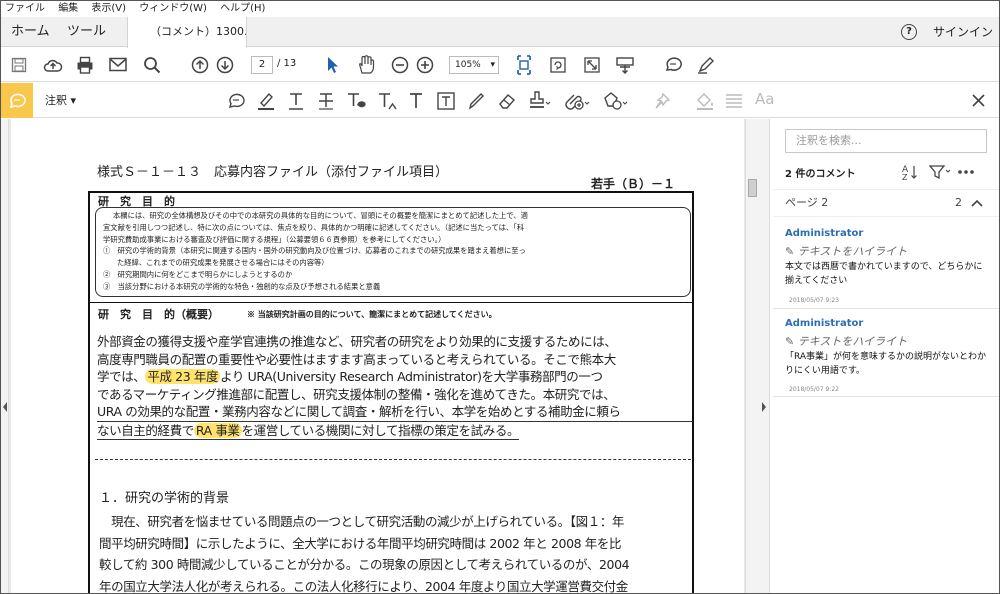 The image size is (1000, 594). I want to click on comment-body: 本文では西暦で書かれていますので、どちらかに揃えてください, so click(884, 274).